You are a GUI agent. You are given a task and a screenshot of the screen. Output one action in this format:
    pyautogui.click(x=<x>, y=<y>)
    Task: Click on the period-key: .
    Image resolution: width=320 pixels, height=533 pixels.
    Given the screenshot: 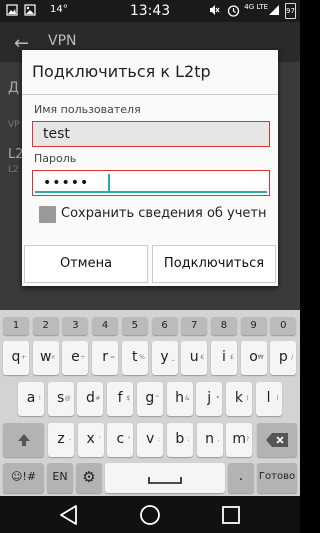 What is the action you would take?
    pyautogui.click(x=241, y=478)
    